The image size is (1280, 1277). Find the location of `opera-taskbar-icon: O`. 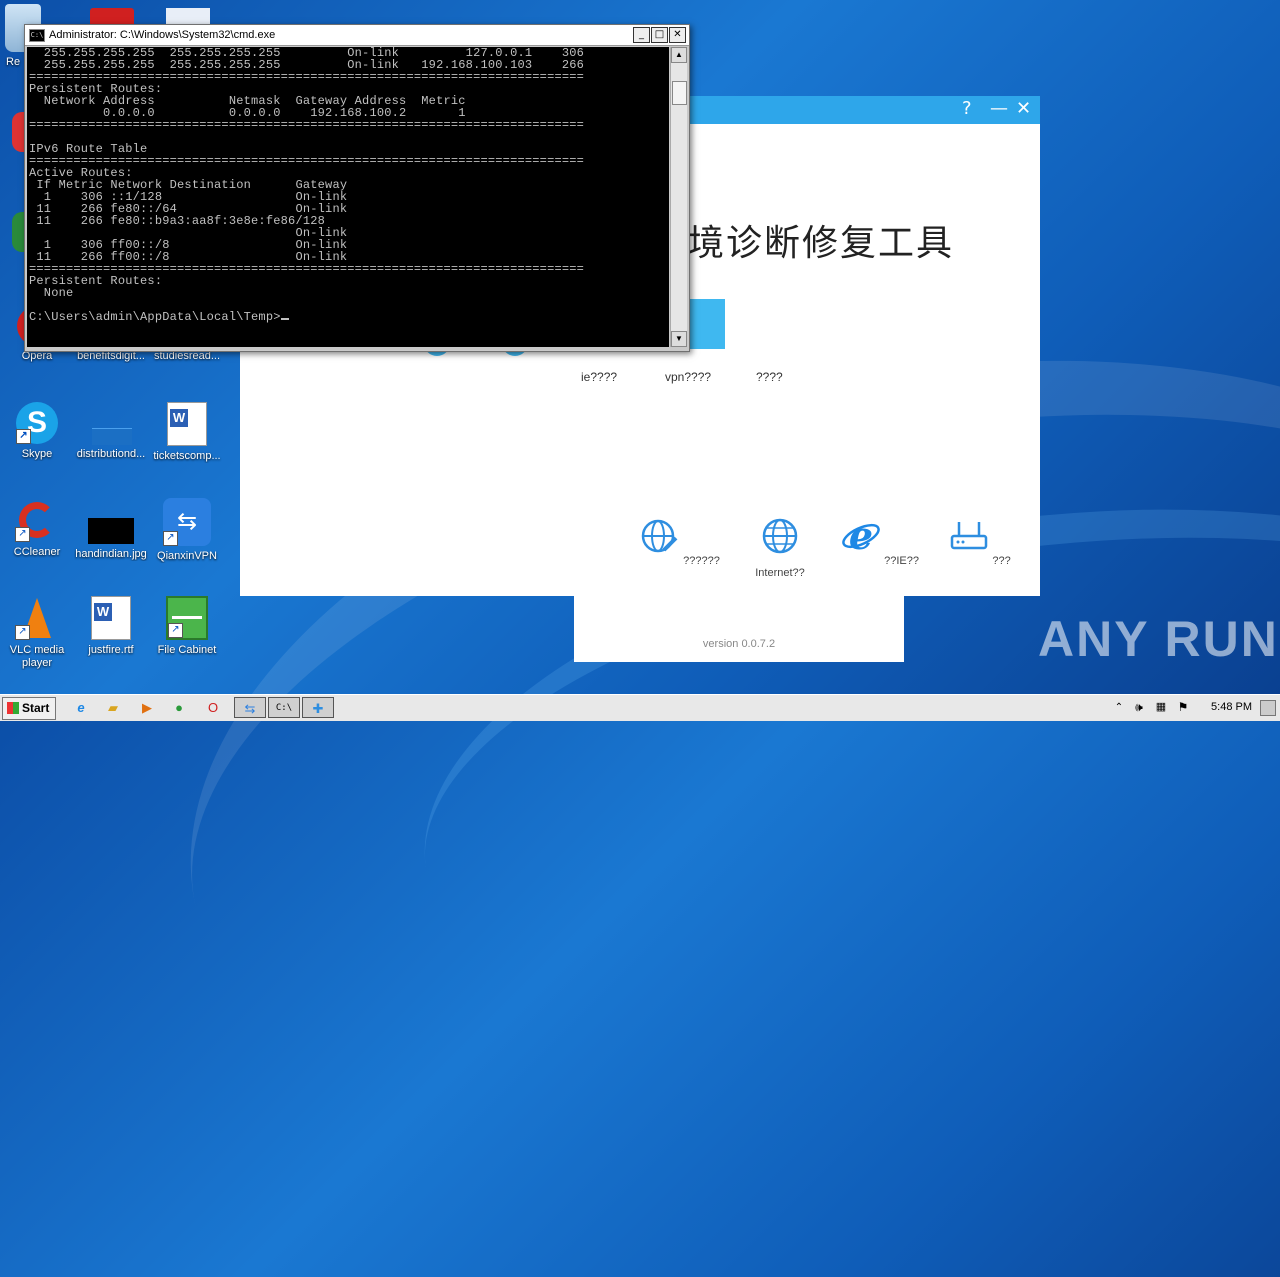

opera-taskbar-icon: O is located at coordinates (213, 707).